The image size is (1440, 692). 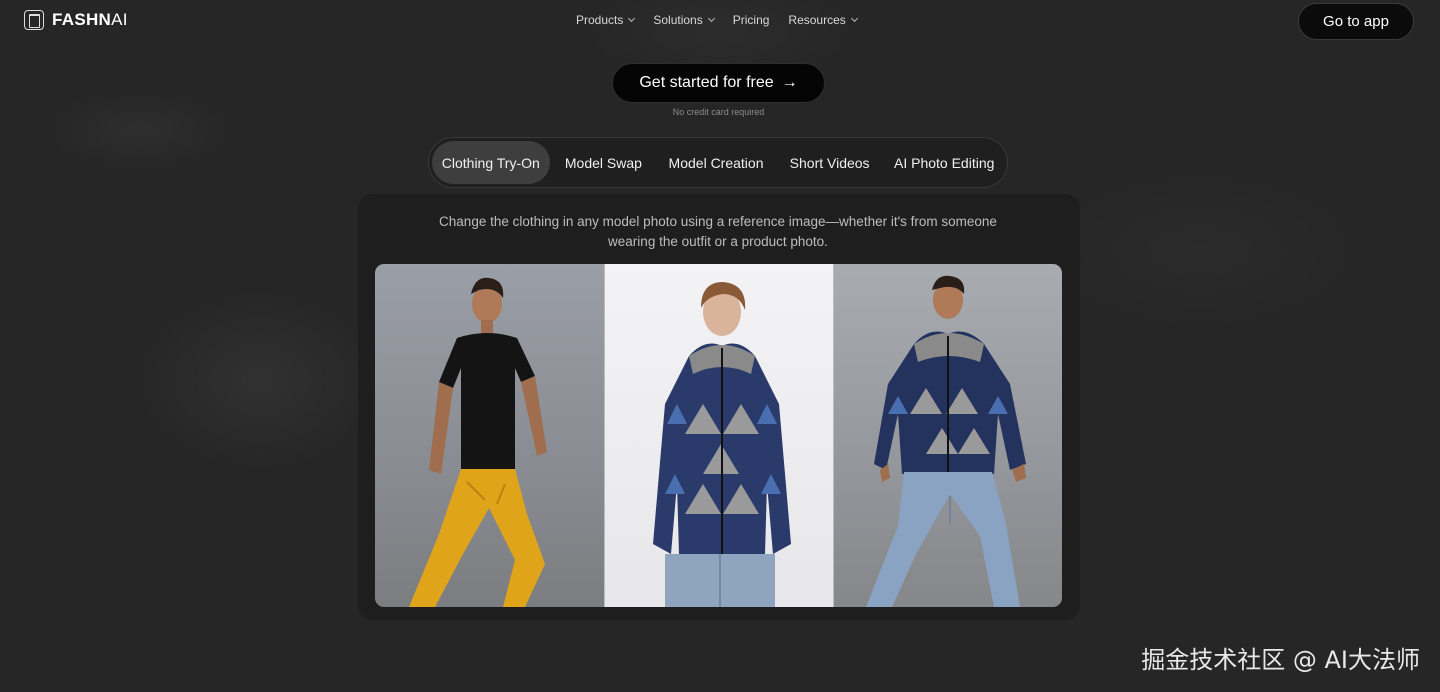 I want to click on watermark-text: 掘金技术社区 @ AI大法师, so click(x=1280, y=660).